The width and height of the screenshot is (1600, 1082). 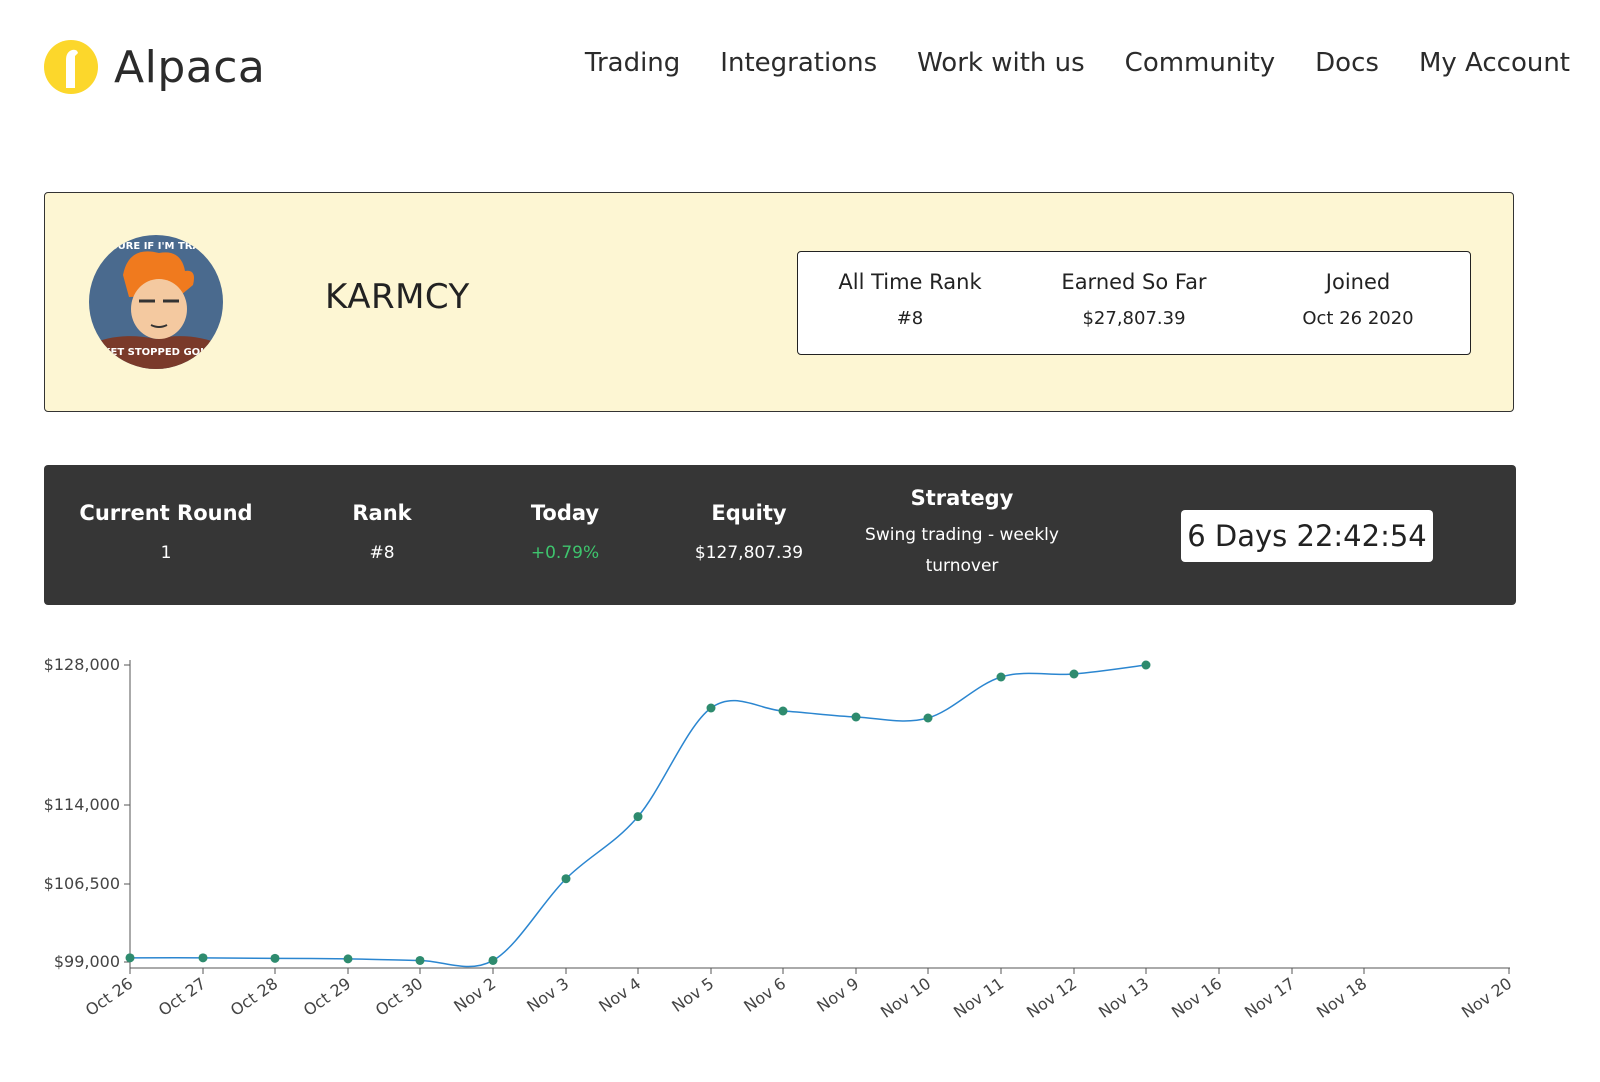 What do you see at coordinates (1347, 63) in the screenshot?
I see `nav-docs: Docs` at bounding box center [1347, 63].